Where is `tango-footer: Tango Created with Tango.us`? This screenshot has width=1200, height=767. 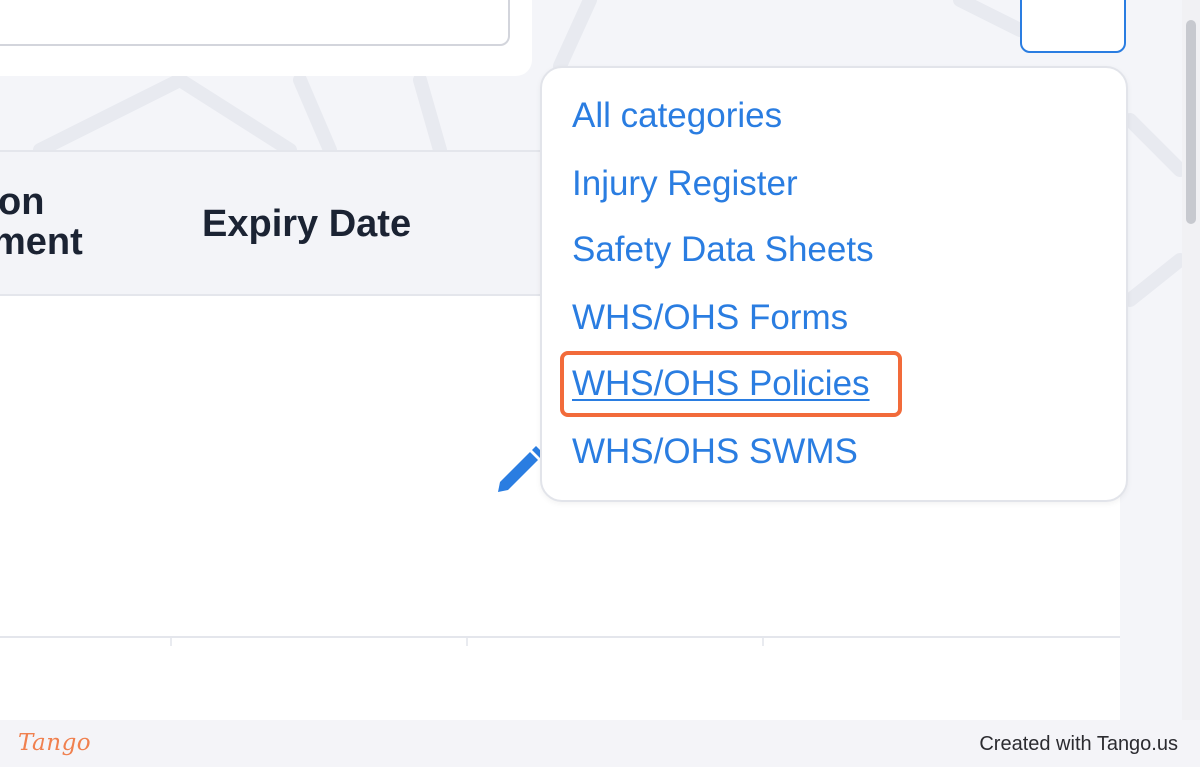 tango-footer: Tango Created with Tango.us is located at coordinates (600, 743).